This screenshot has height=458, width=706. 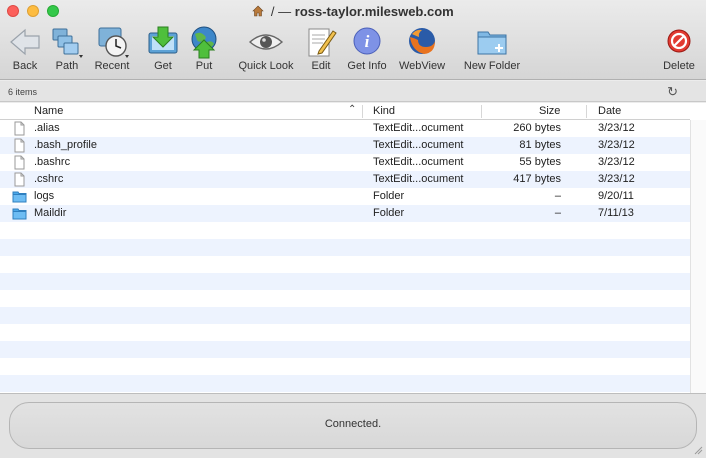 I want to click on cell-name: logs, so click(x=44, y=196).